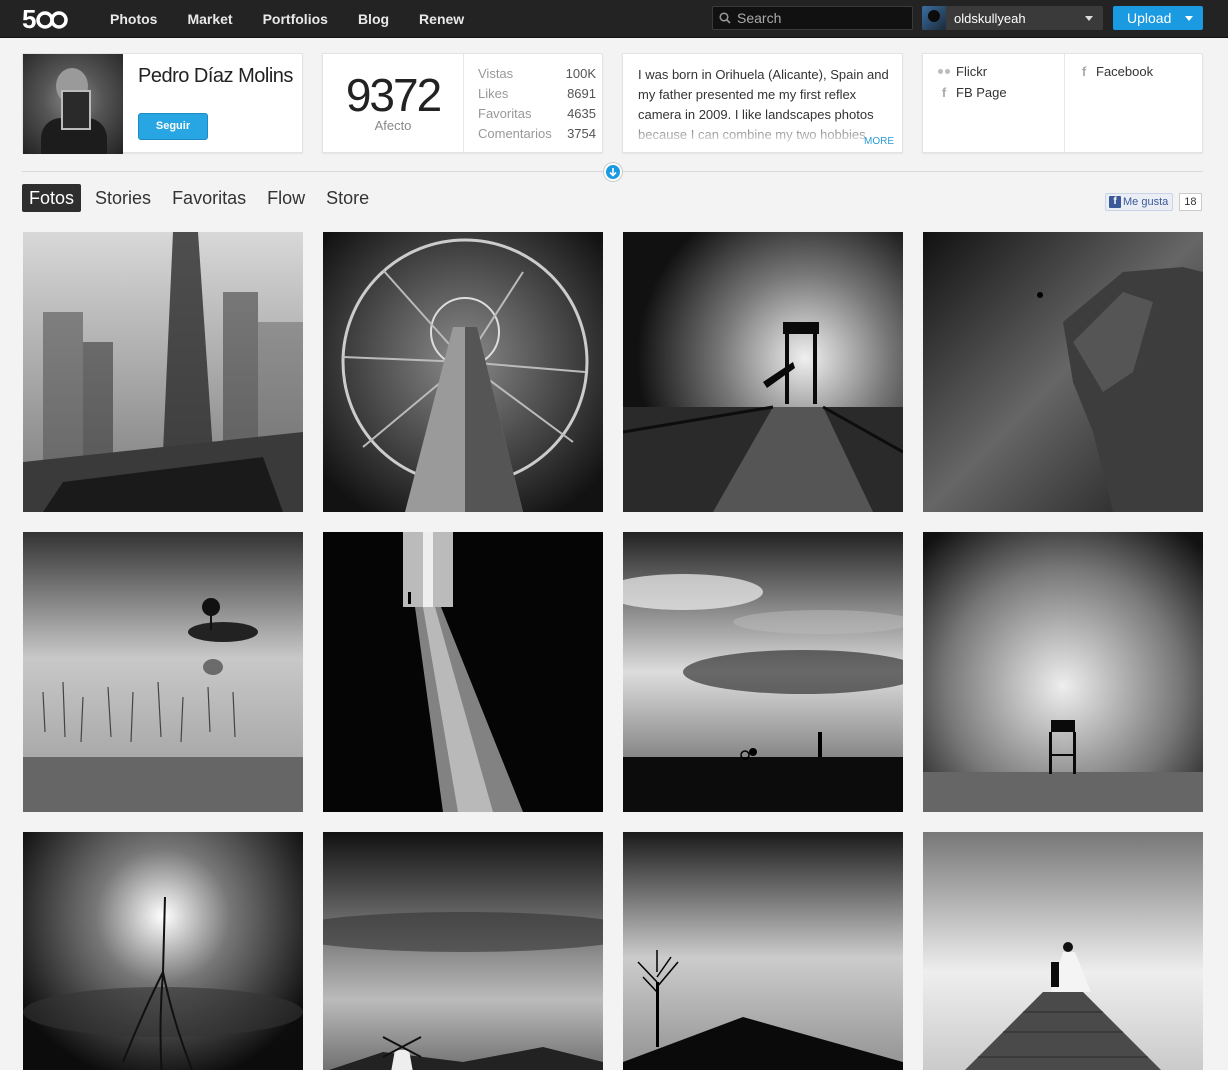  I want to click on stat-row-likes: Likes 8691, so click(537, 93).